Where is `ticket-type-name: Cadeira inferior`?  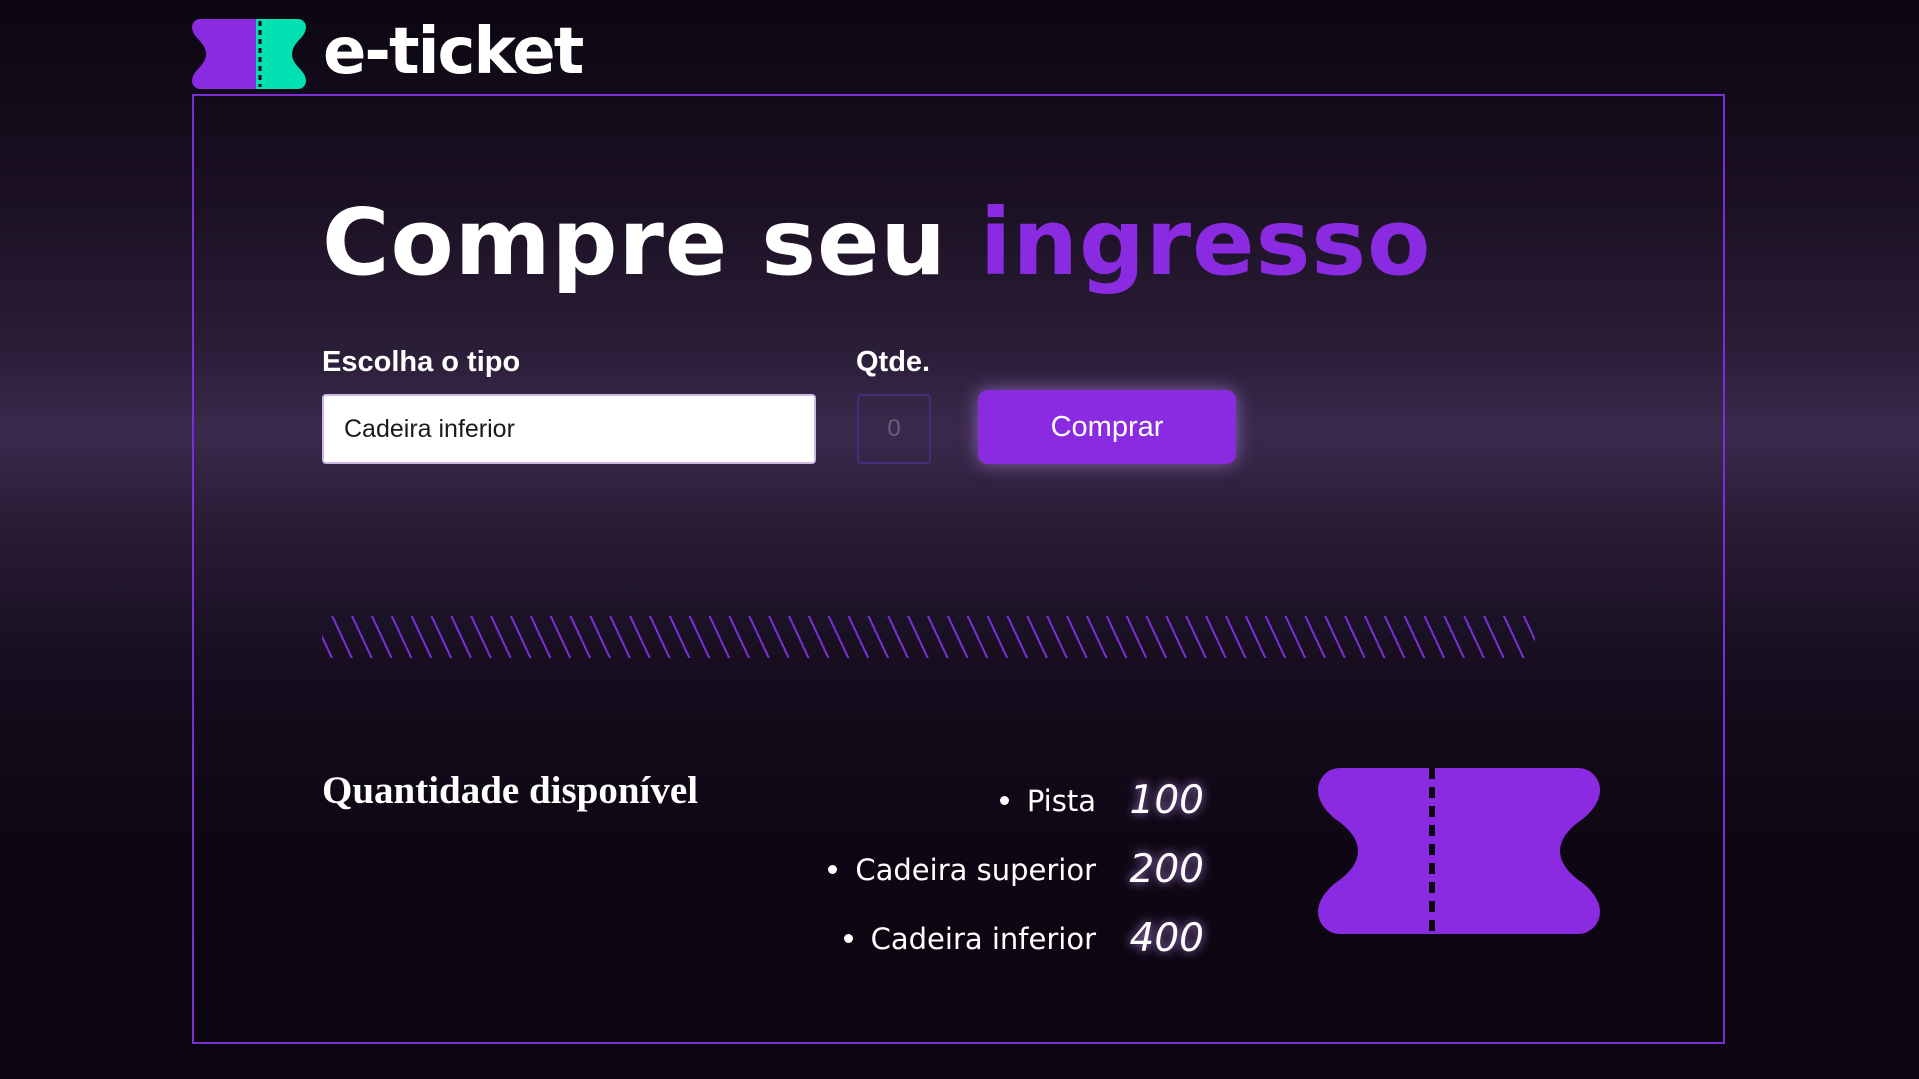
ticket-type-name: Cadeira inferior is located at coordinates (983, 938).